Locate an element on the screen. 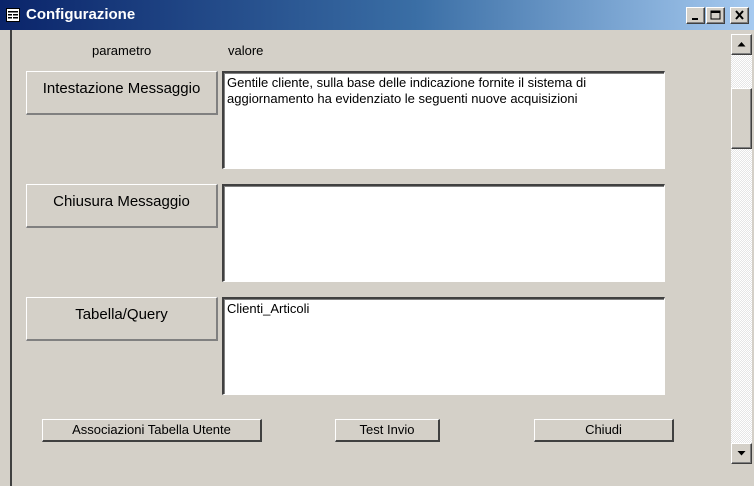  scroll-down-button is located at coordinates (741, 453).